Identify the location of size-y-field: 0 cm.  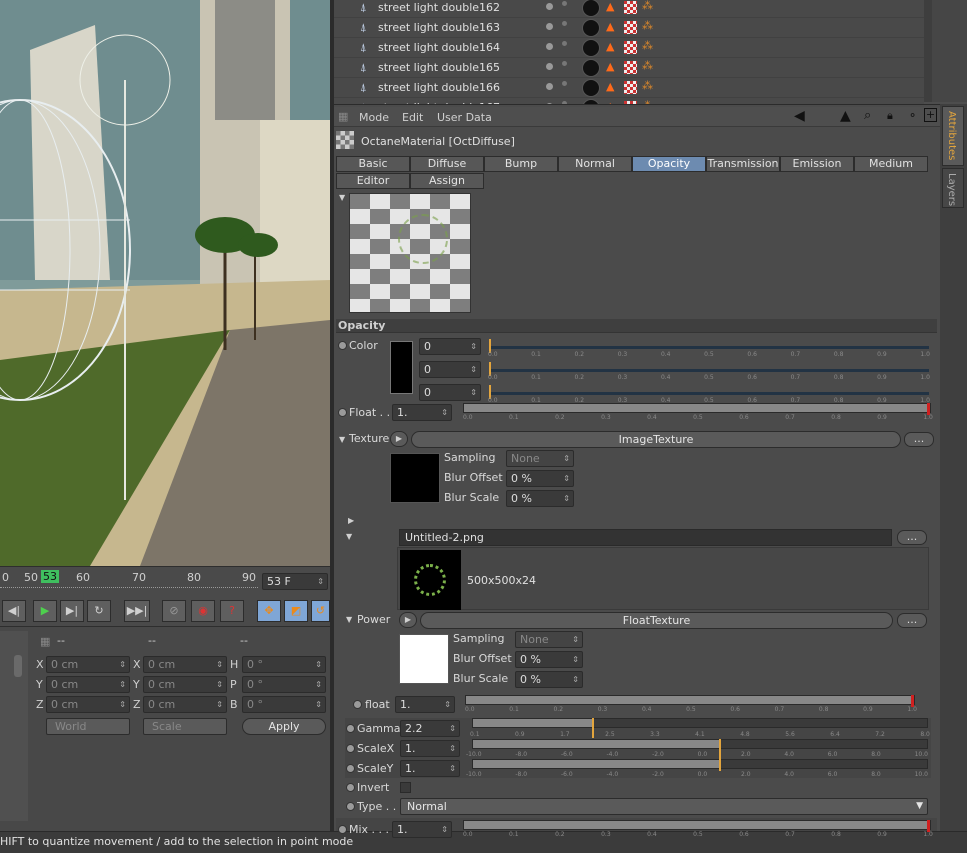
(185, 684).